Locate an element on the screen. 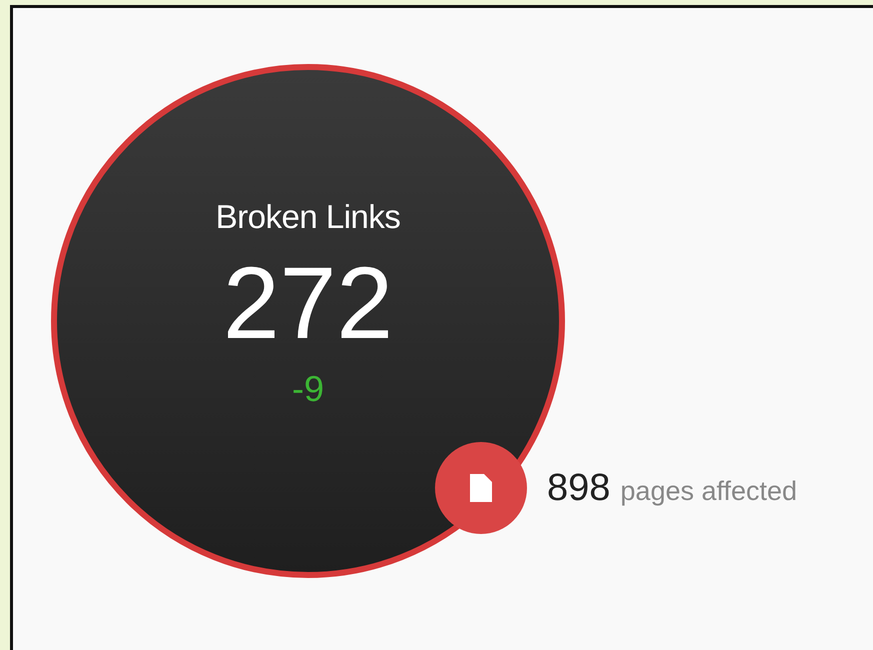 The height and width of the screenshot is (650, 873). metric-title: Broken Links is located at coordinates (308, 217).